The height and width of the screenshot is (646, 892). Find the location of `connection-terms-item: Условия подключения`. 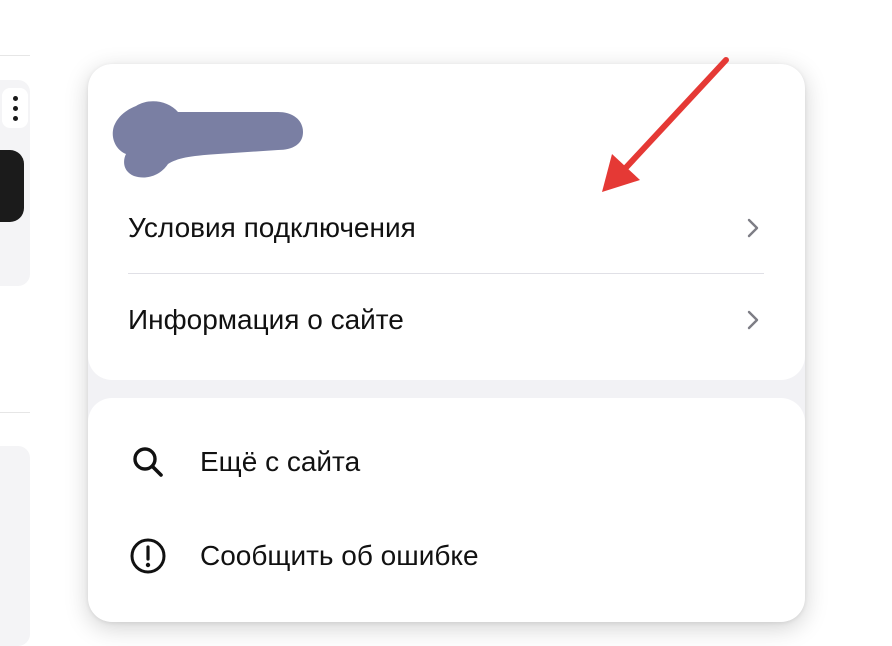

connection-terms-item: Условия подключения is located at coordinates (446, 228).